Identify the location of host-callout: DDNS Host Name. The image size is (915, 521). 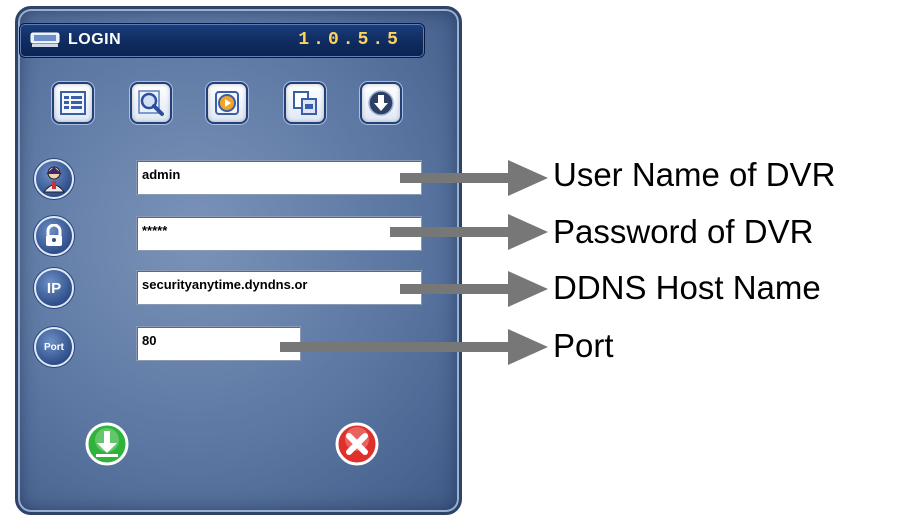
(687, 287).